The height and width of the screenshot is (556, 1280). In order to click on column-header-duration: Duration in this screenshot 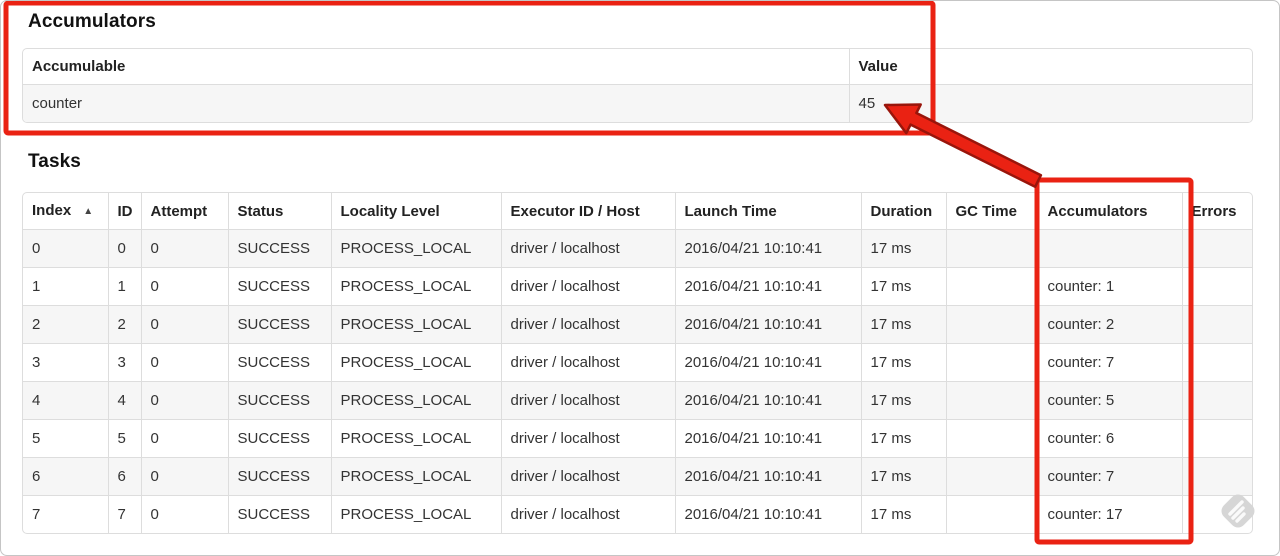, I will do `click(903, 211)`.